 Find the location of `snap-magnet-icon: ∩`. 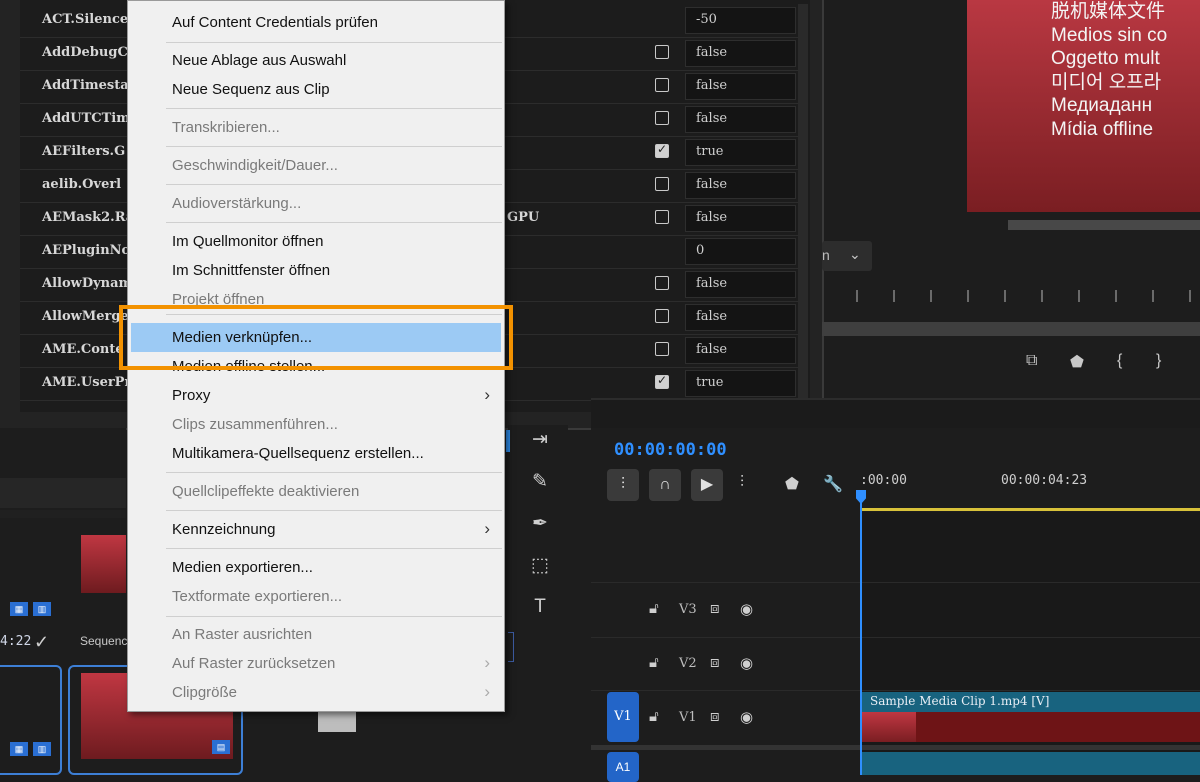

snap-magnet-icon: ∩ is located at coordinates (665, 485).